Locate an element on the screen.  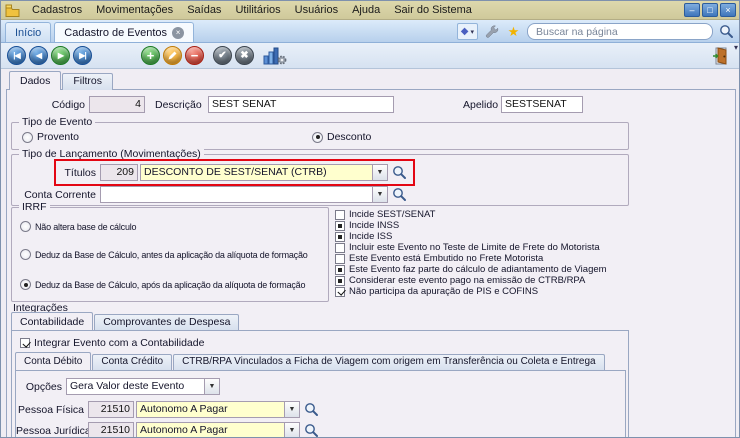
groupbox-tipo-evento: Tipo de Evento Provento Desconto is located at coordinates (320, 133).